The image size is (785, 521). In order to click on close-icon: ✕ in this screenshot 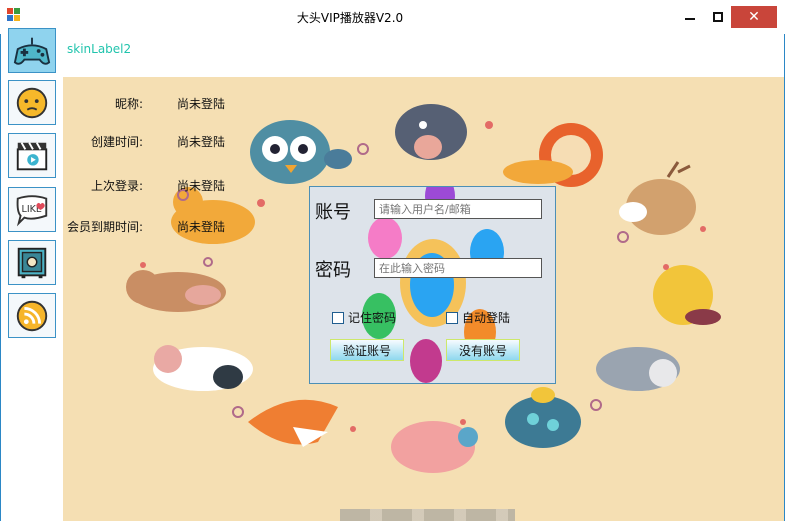, I will do `click(754, 17)`.